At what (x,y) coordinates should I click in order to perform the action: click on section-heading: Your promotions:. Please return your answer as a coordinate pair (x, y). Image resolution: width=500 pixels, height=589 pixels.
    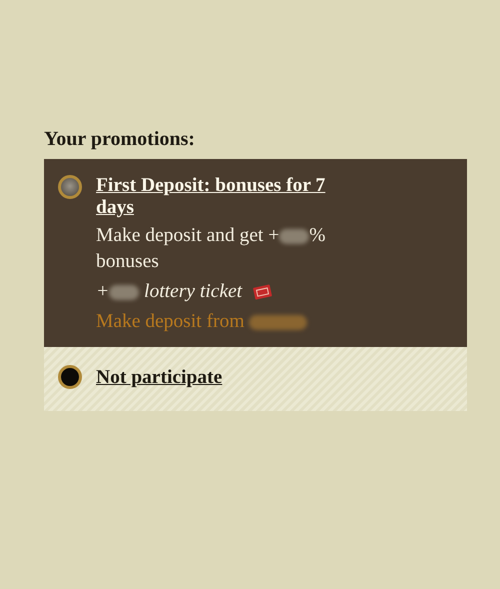
    Looking at the image, I should click on (119, 139).